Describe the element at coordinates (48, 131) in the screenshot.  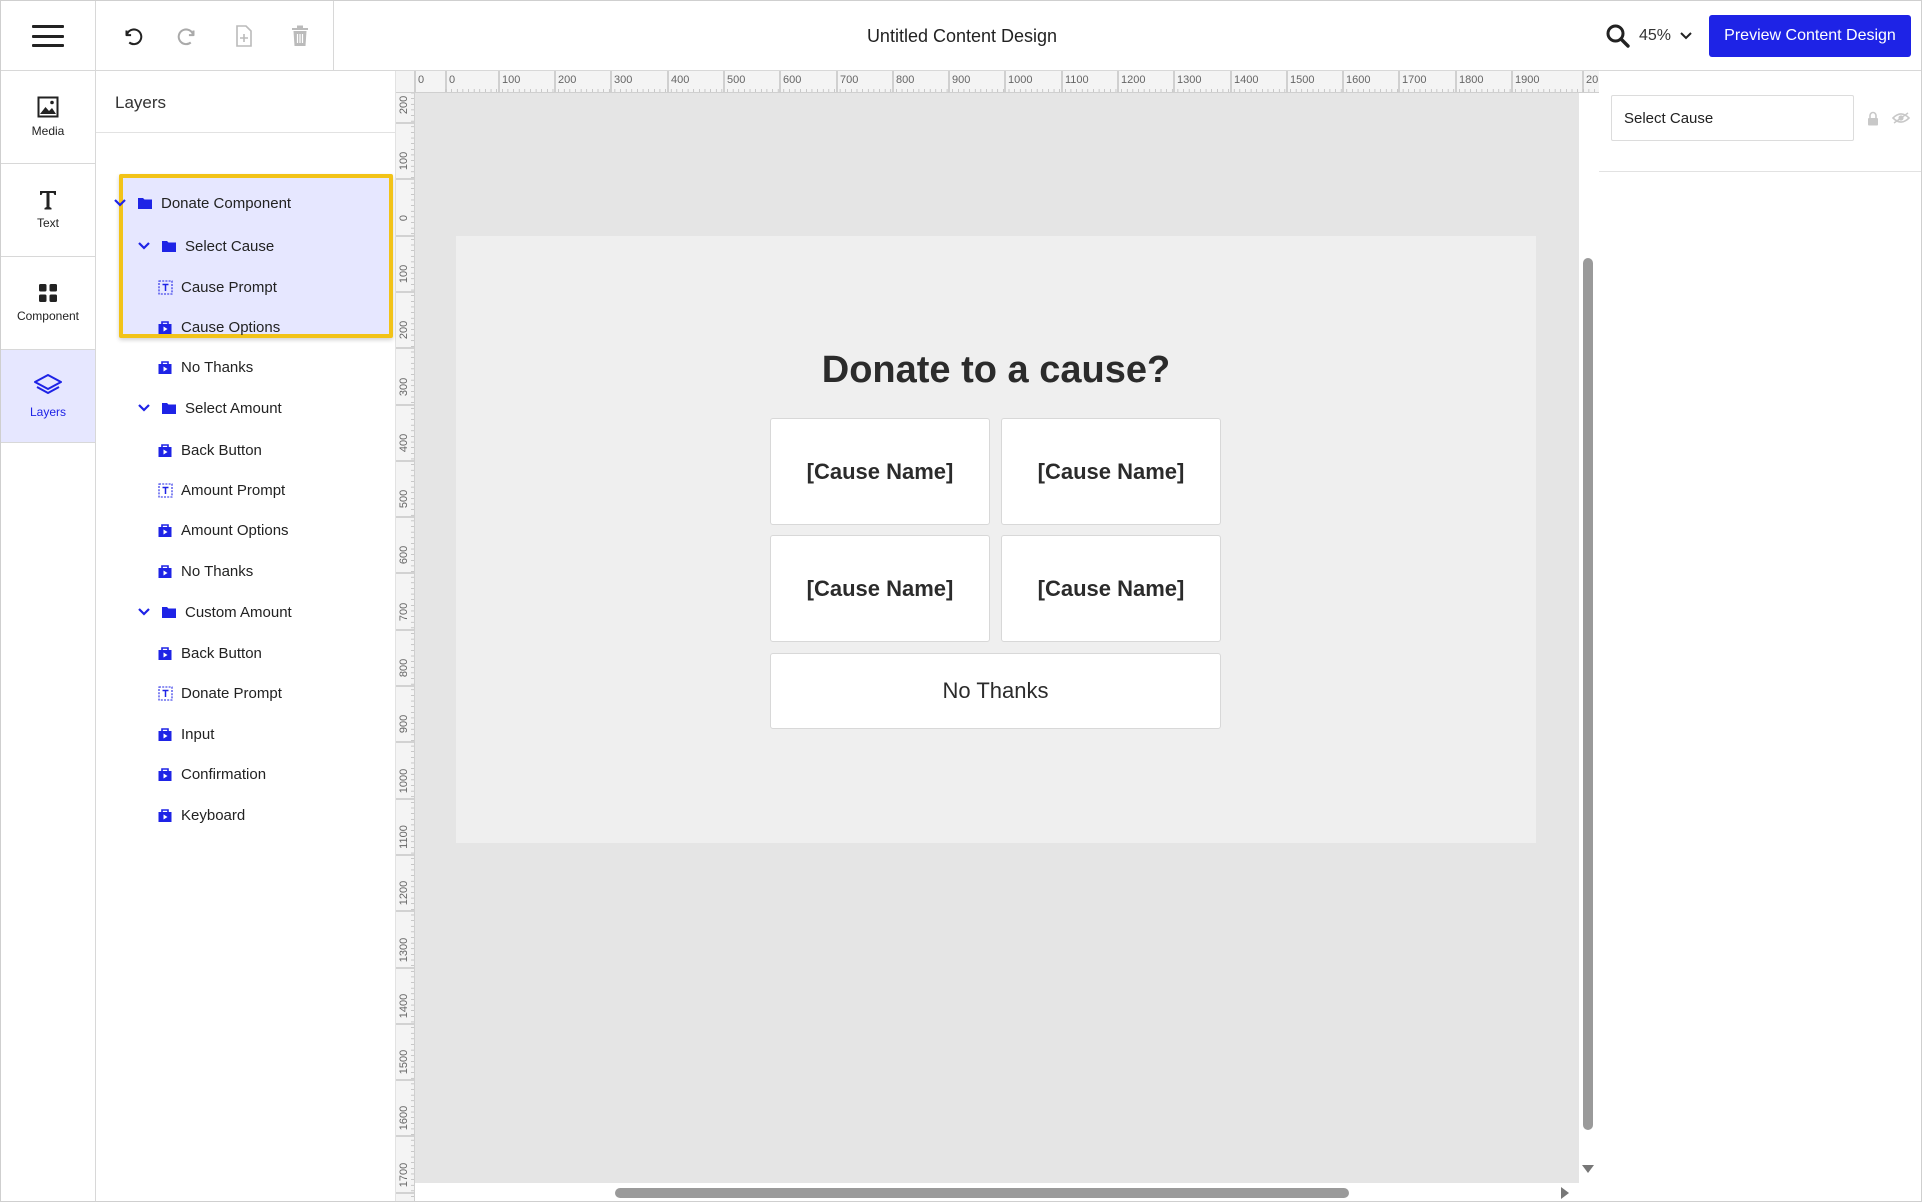
I see `rail-item-label: Media` at that location.